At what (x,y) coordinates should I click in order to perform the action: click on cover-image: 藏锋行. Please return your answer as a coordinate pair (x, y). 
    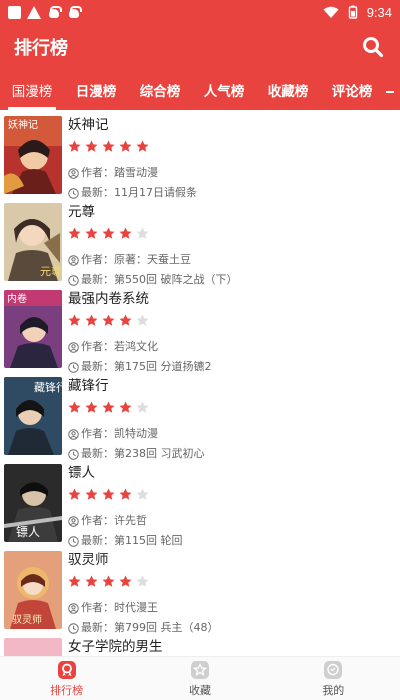
    Looking at the image, I should click on (33, 416).